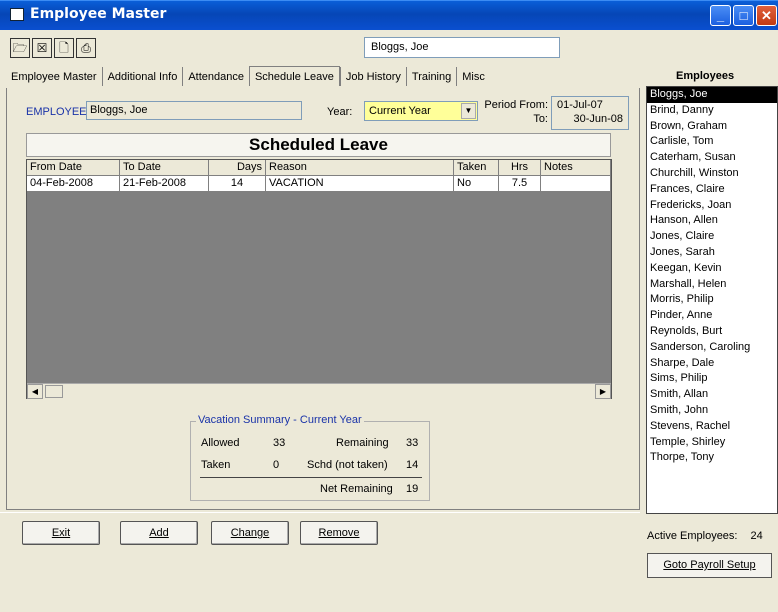  I want to click on cell-hrs: 7.5, so click(520, 184).